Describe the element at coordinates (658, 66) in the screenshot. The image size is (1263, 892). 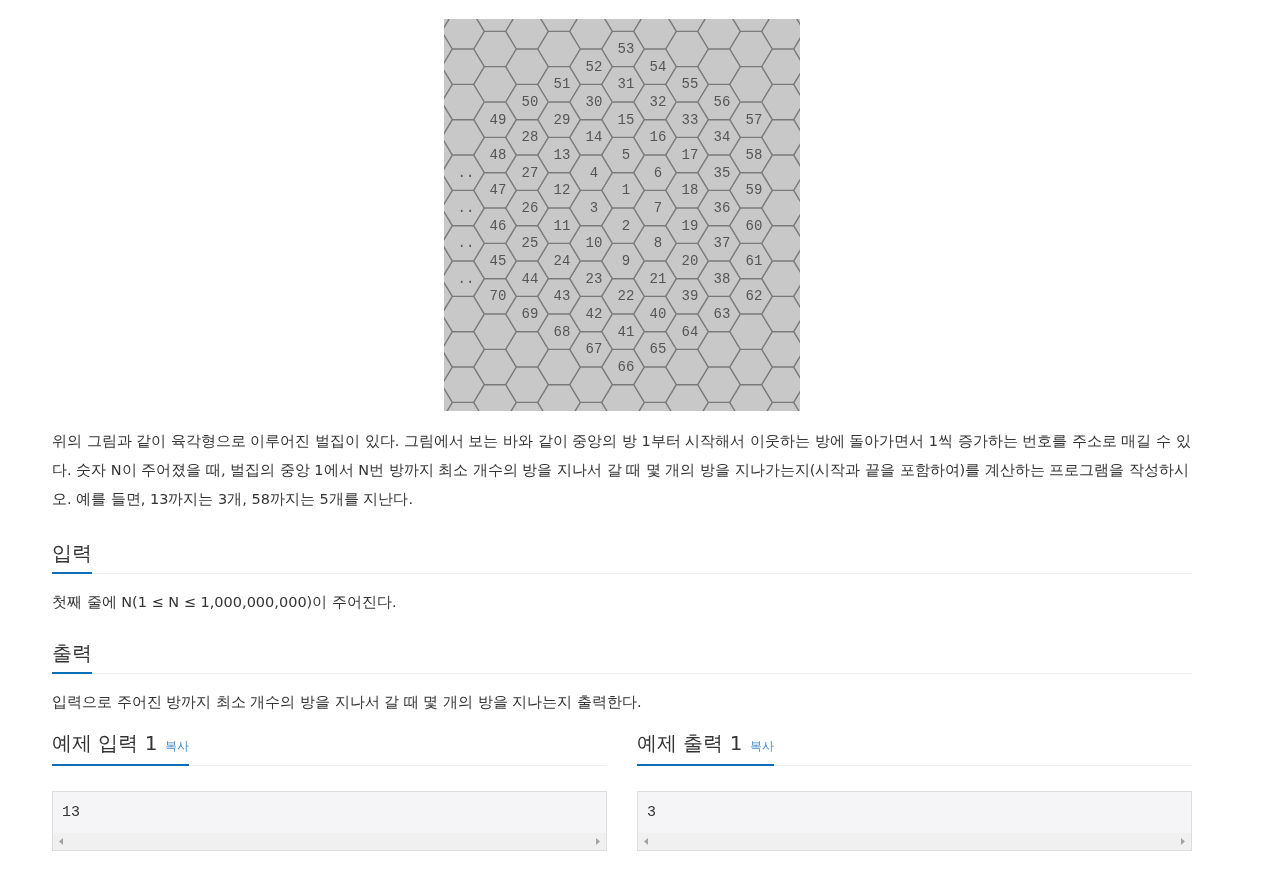
I see `cell-number: 54` at that location.